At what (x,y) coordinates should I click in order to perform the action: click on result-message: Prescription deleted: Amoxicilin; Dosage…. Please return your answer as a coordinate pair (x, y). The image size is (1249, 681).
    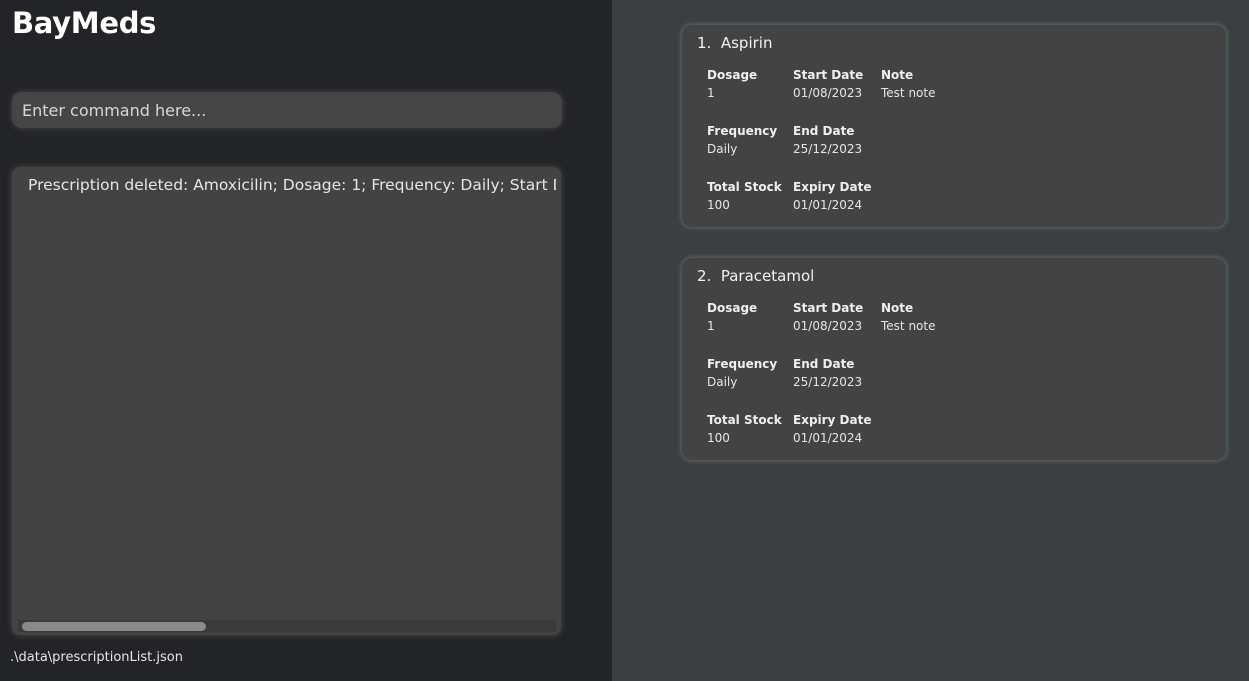
    Looking at the image, I should click on (292, 185).